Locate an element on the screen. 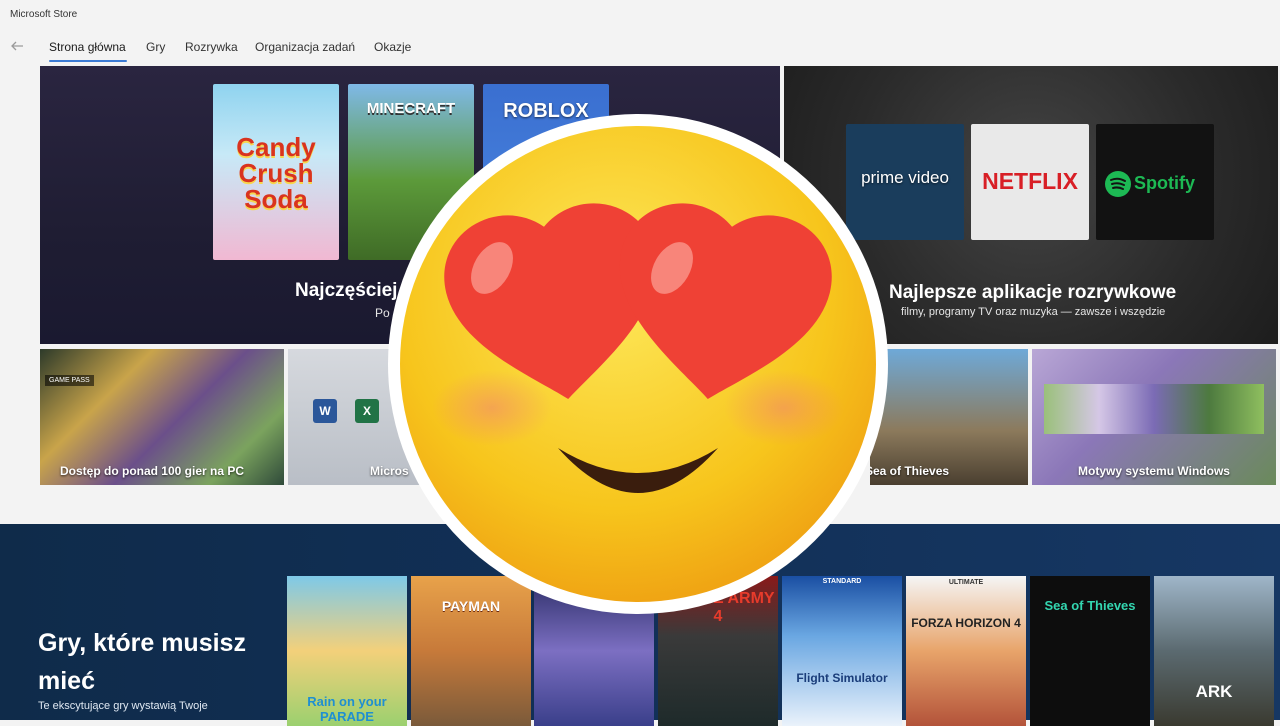 Image resolution: width=1280 pixels, height=726 pixels. word-icon: W is located at coordinates (325, 411).